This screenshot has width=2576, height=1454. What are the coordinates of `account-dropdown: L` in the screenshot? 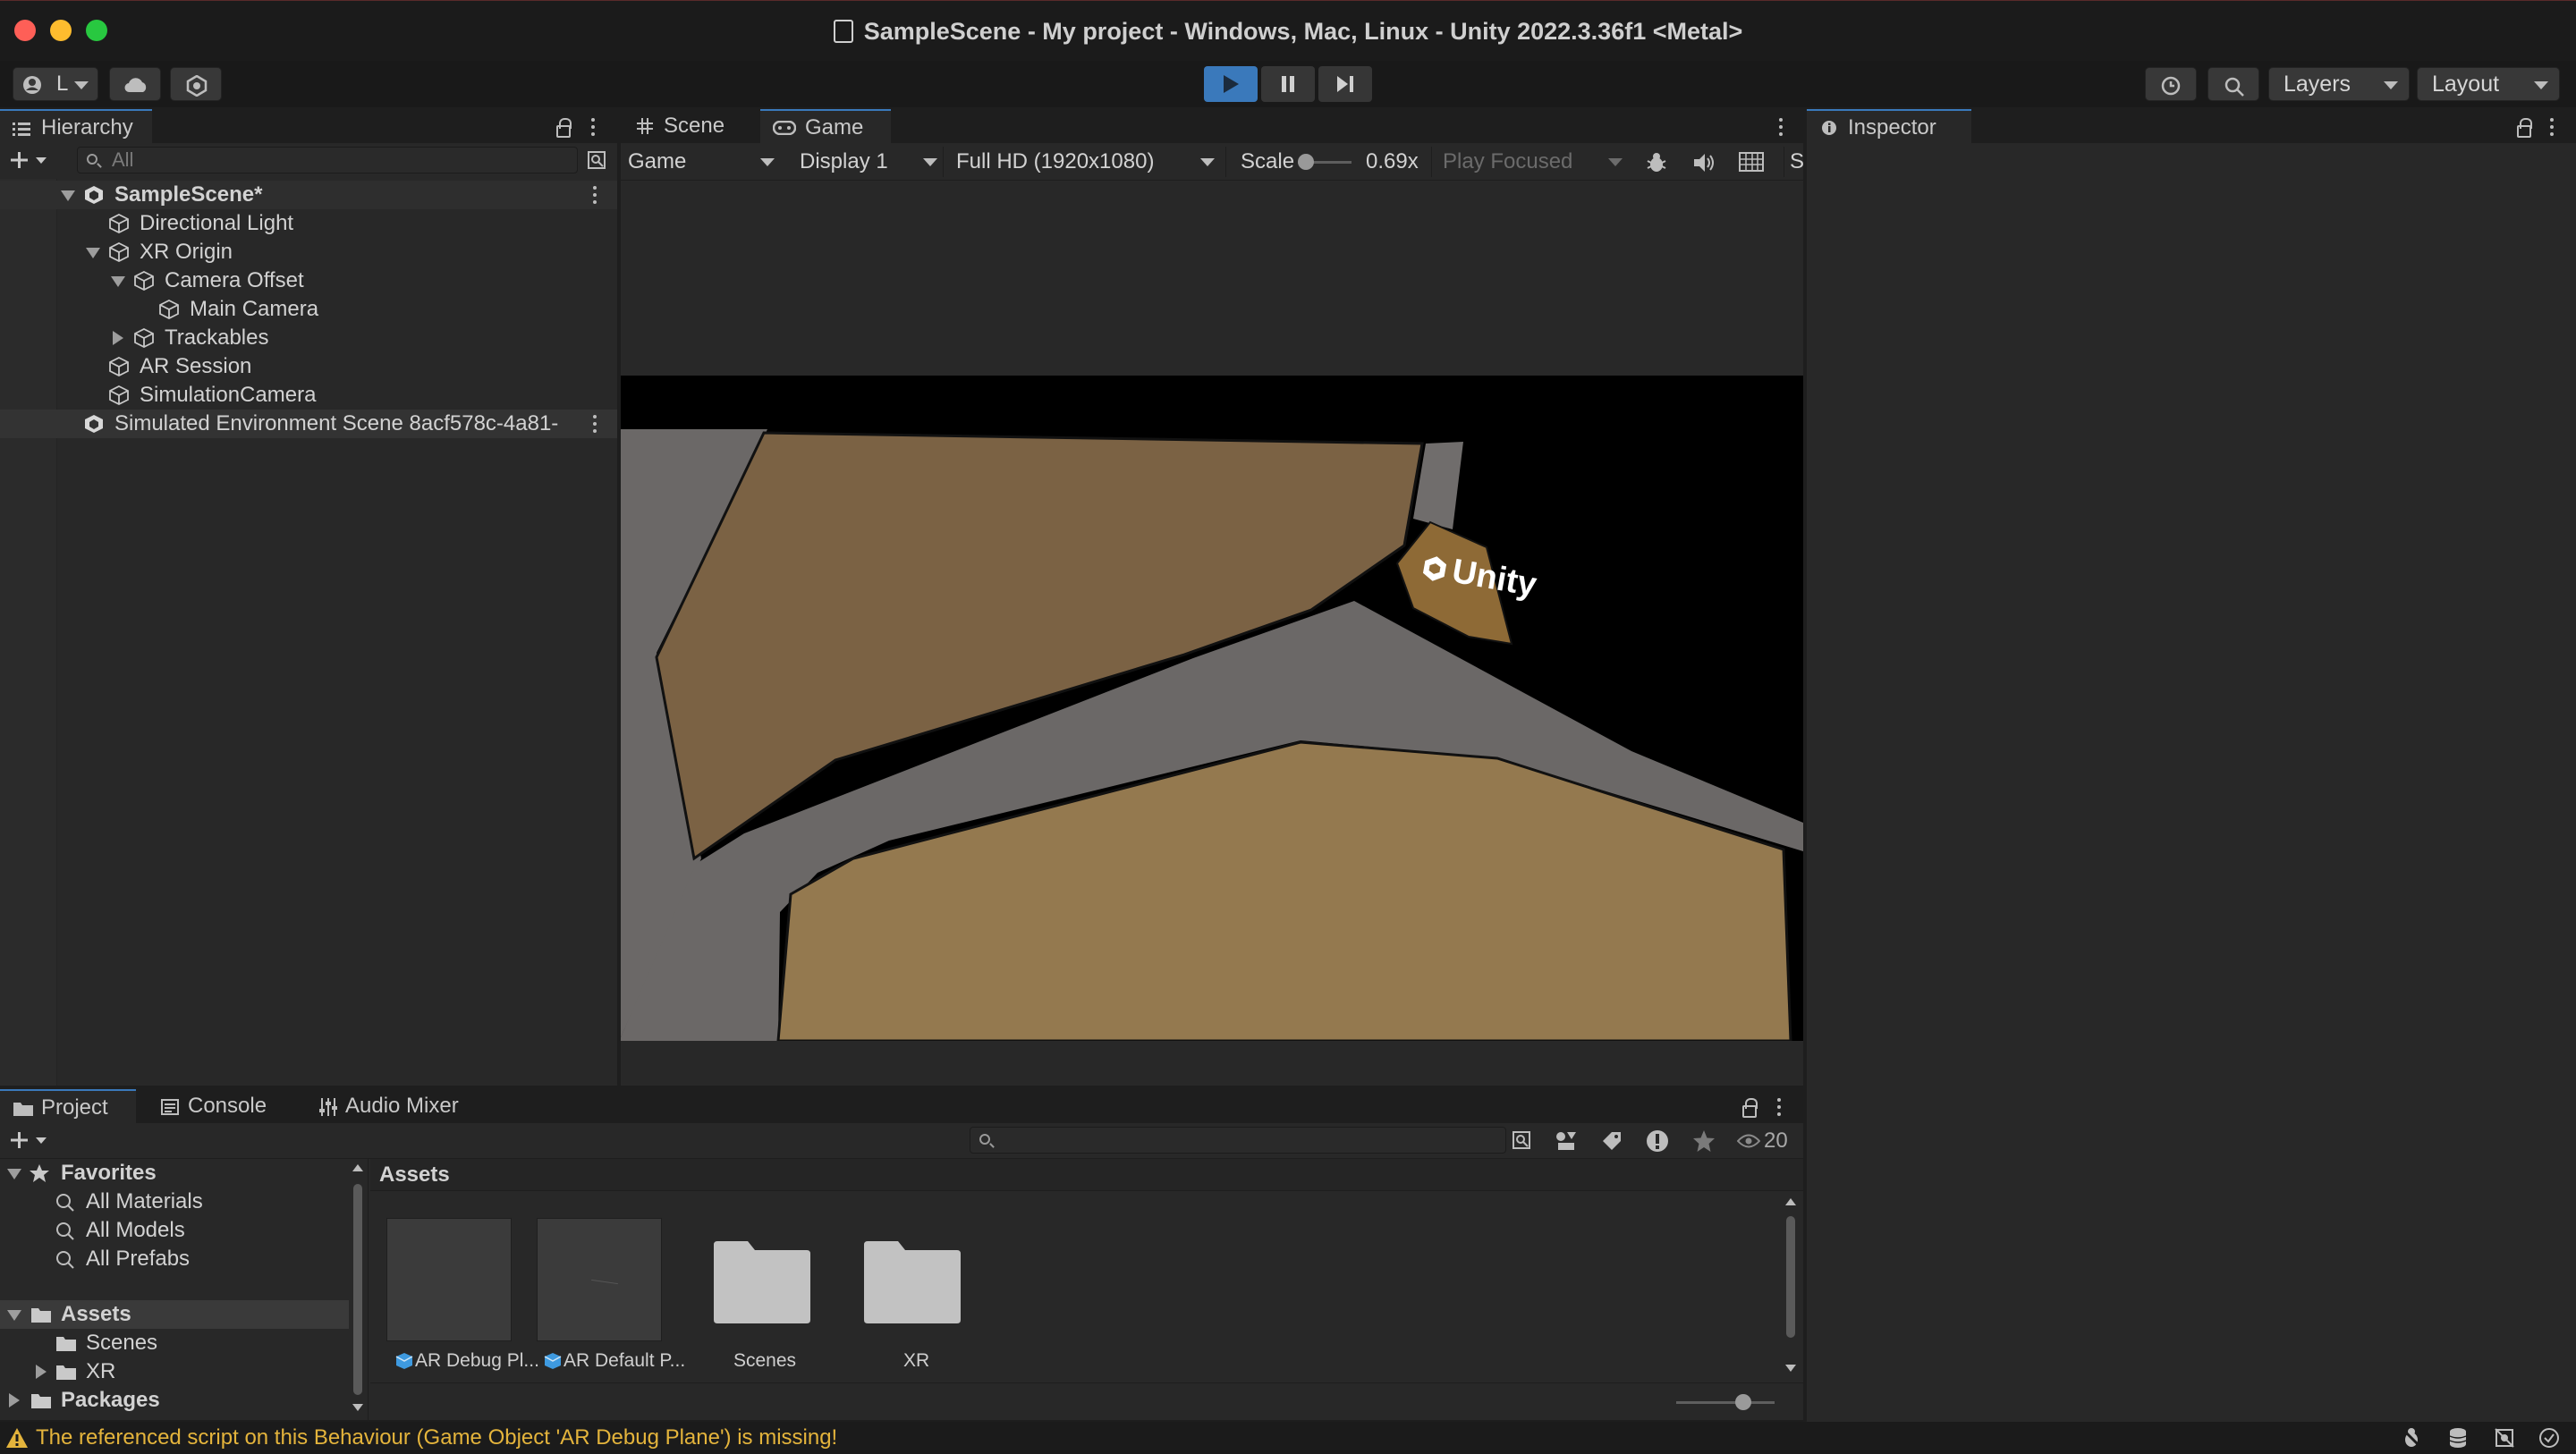 It's located at (55, 84).